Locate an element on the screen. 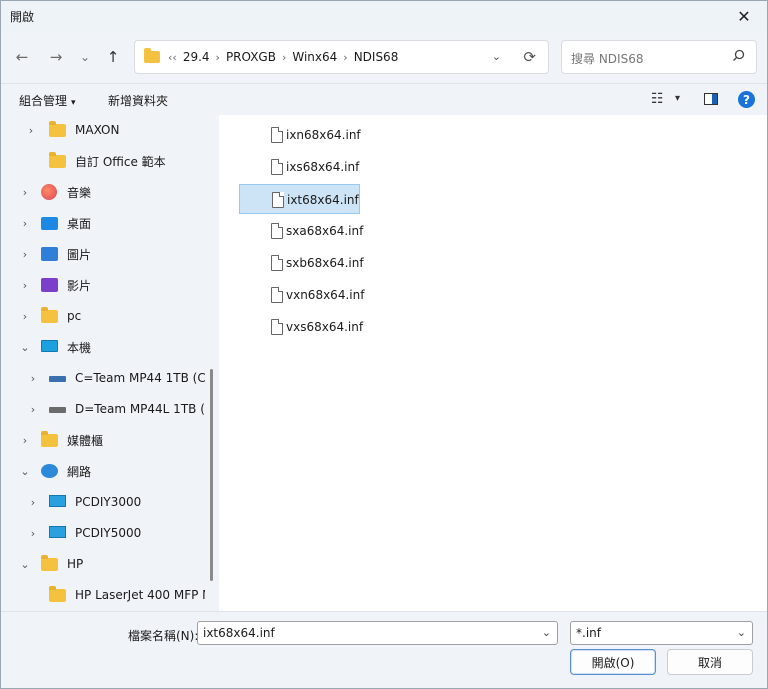 This screenshot has height=689, width=768. file-item: vxs68x64.inf is located at coordinates (301, 327).